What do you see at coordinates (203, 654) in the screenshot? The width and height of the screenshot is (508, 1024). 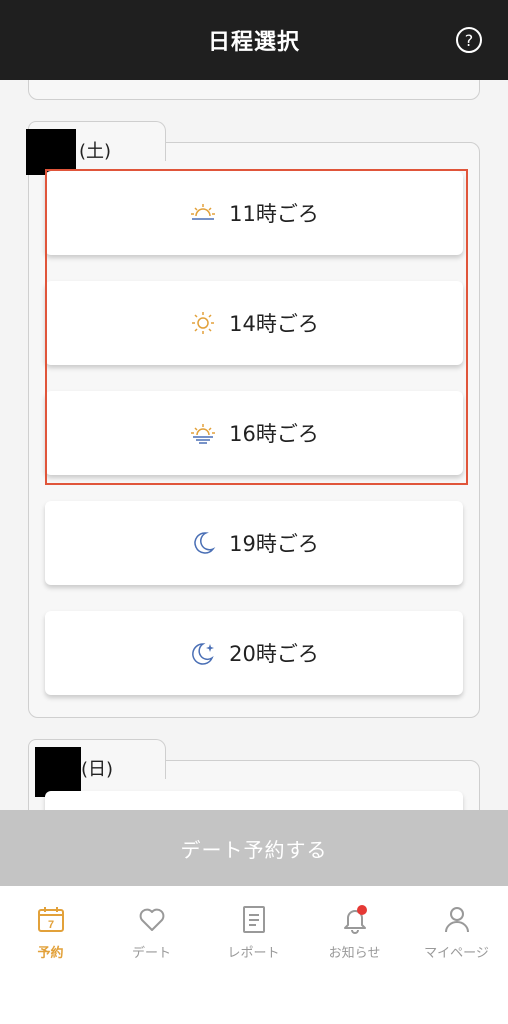 I see `moon-star-icon` at bounding box center [203, 654].